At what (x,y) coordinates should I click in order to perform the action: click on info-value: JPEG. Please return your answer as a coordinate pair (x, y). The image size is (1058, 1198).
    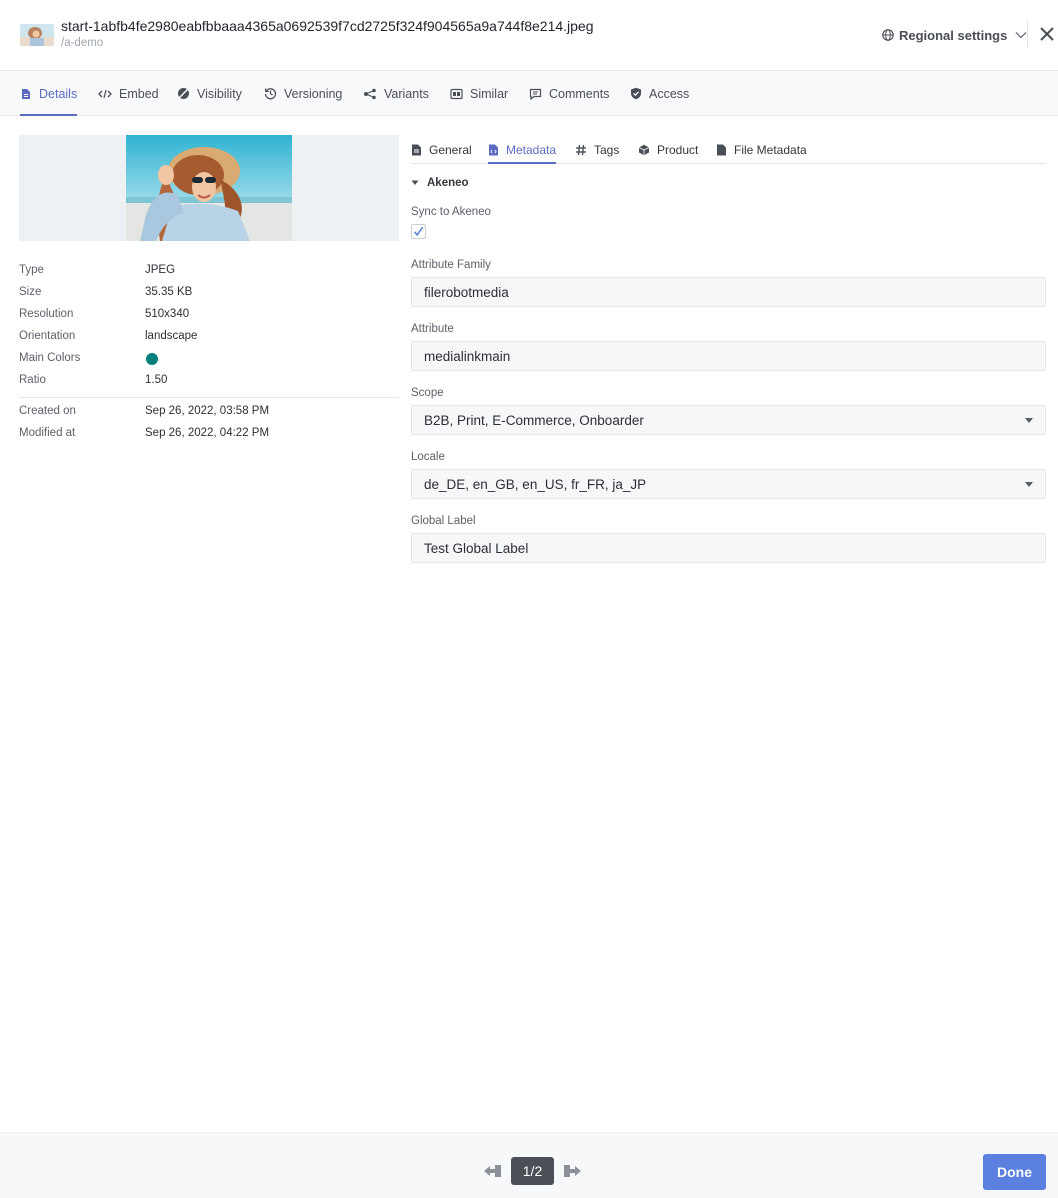
    Looking at the image, I should click on (160, 270).